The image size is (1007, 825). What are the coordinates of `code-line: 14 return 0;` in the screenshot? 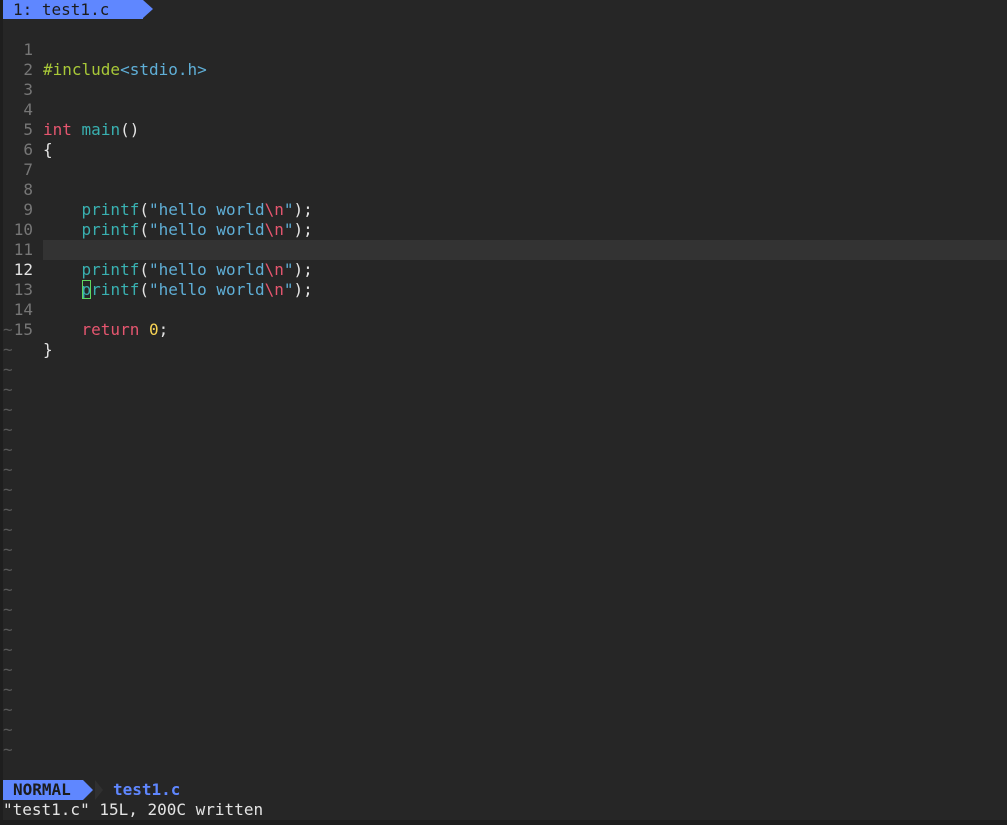 It's located at (505, 309).